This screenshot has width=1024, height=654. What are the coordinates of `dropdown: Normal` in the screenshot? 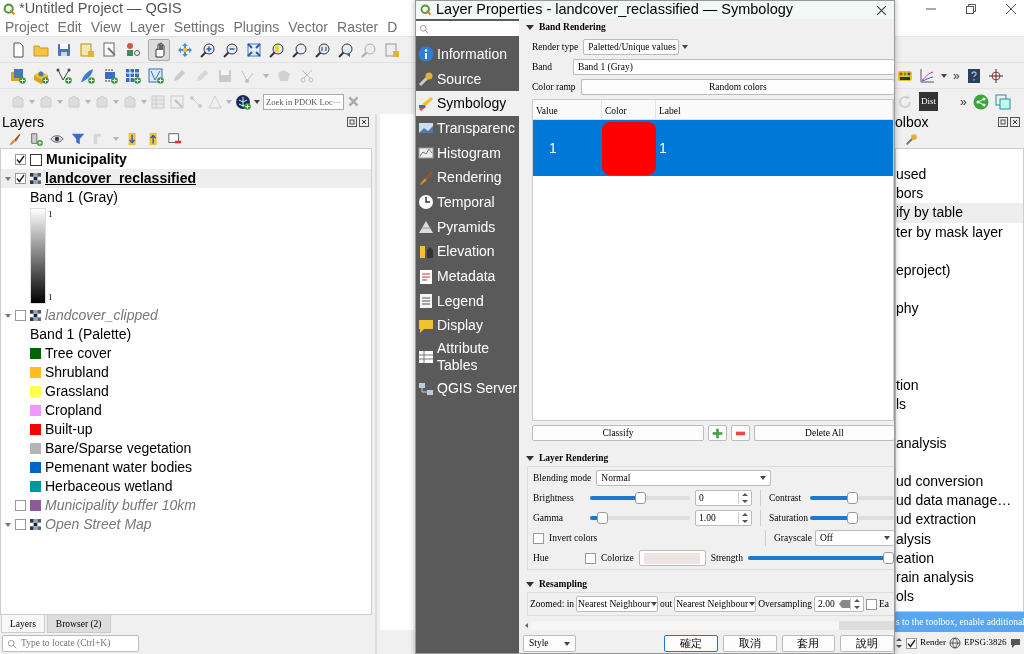 It's located at (684, 478).